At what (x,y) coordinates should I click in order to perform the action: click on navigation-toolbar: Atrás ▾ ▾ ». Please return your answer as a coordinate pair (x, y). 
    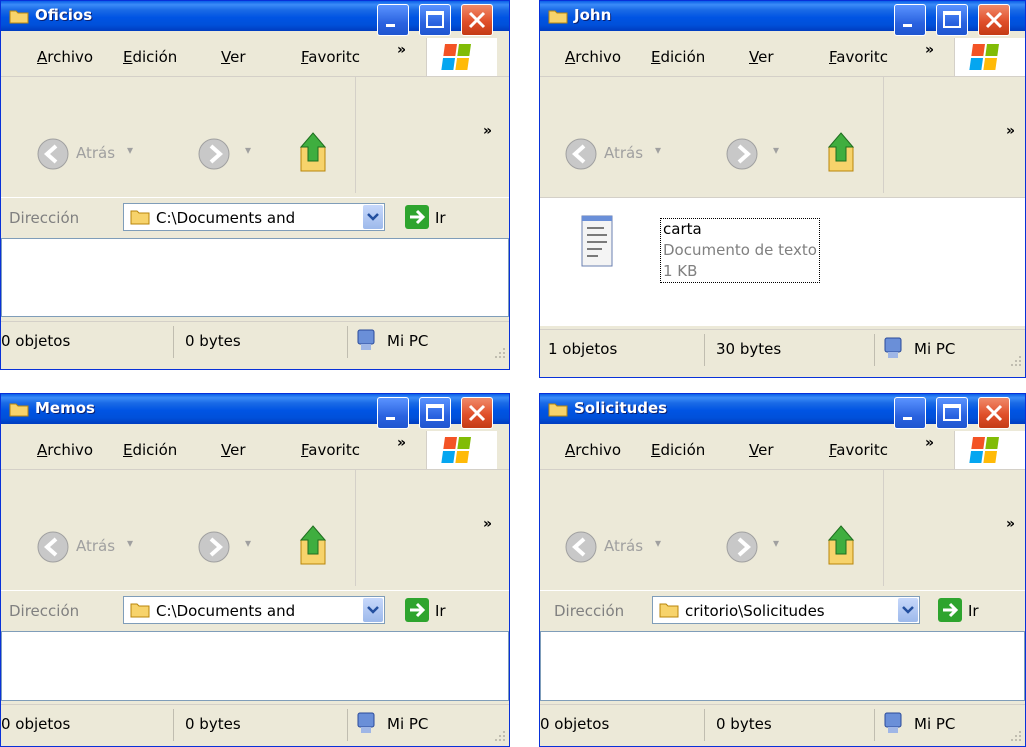
    Looking at the image, I should click on (255, 137).